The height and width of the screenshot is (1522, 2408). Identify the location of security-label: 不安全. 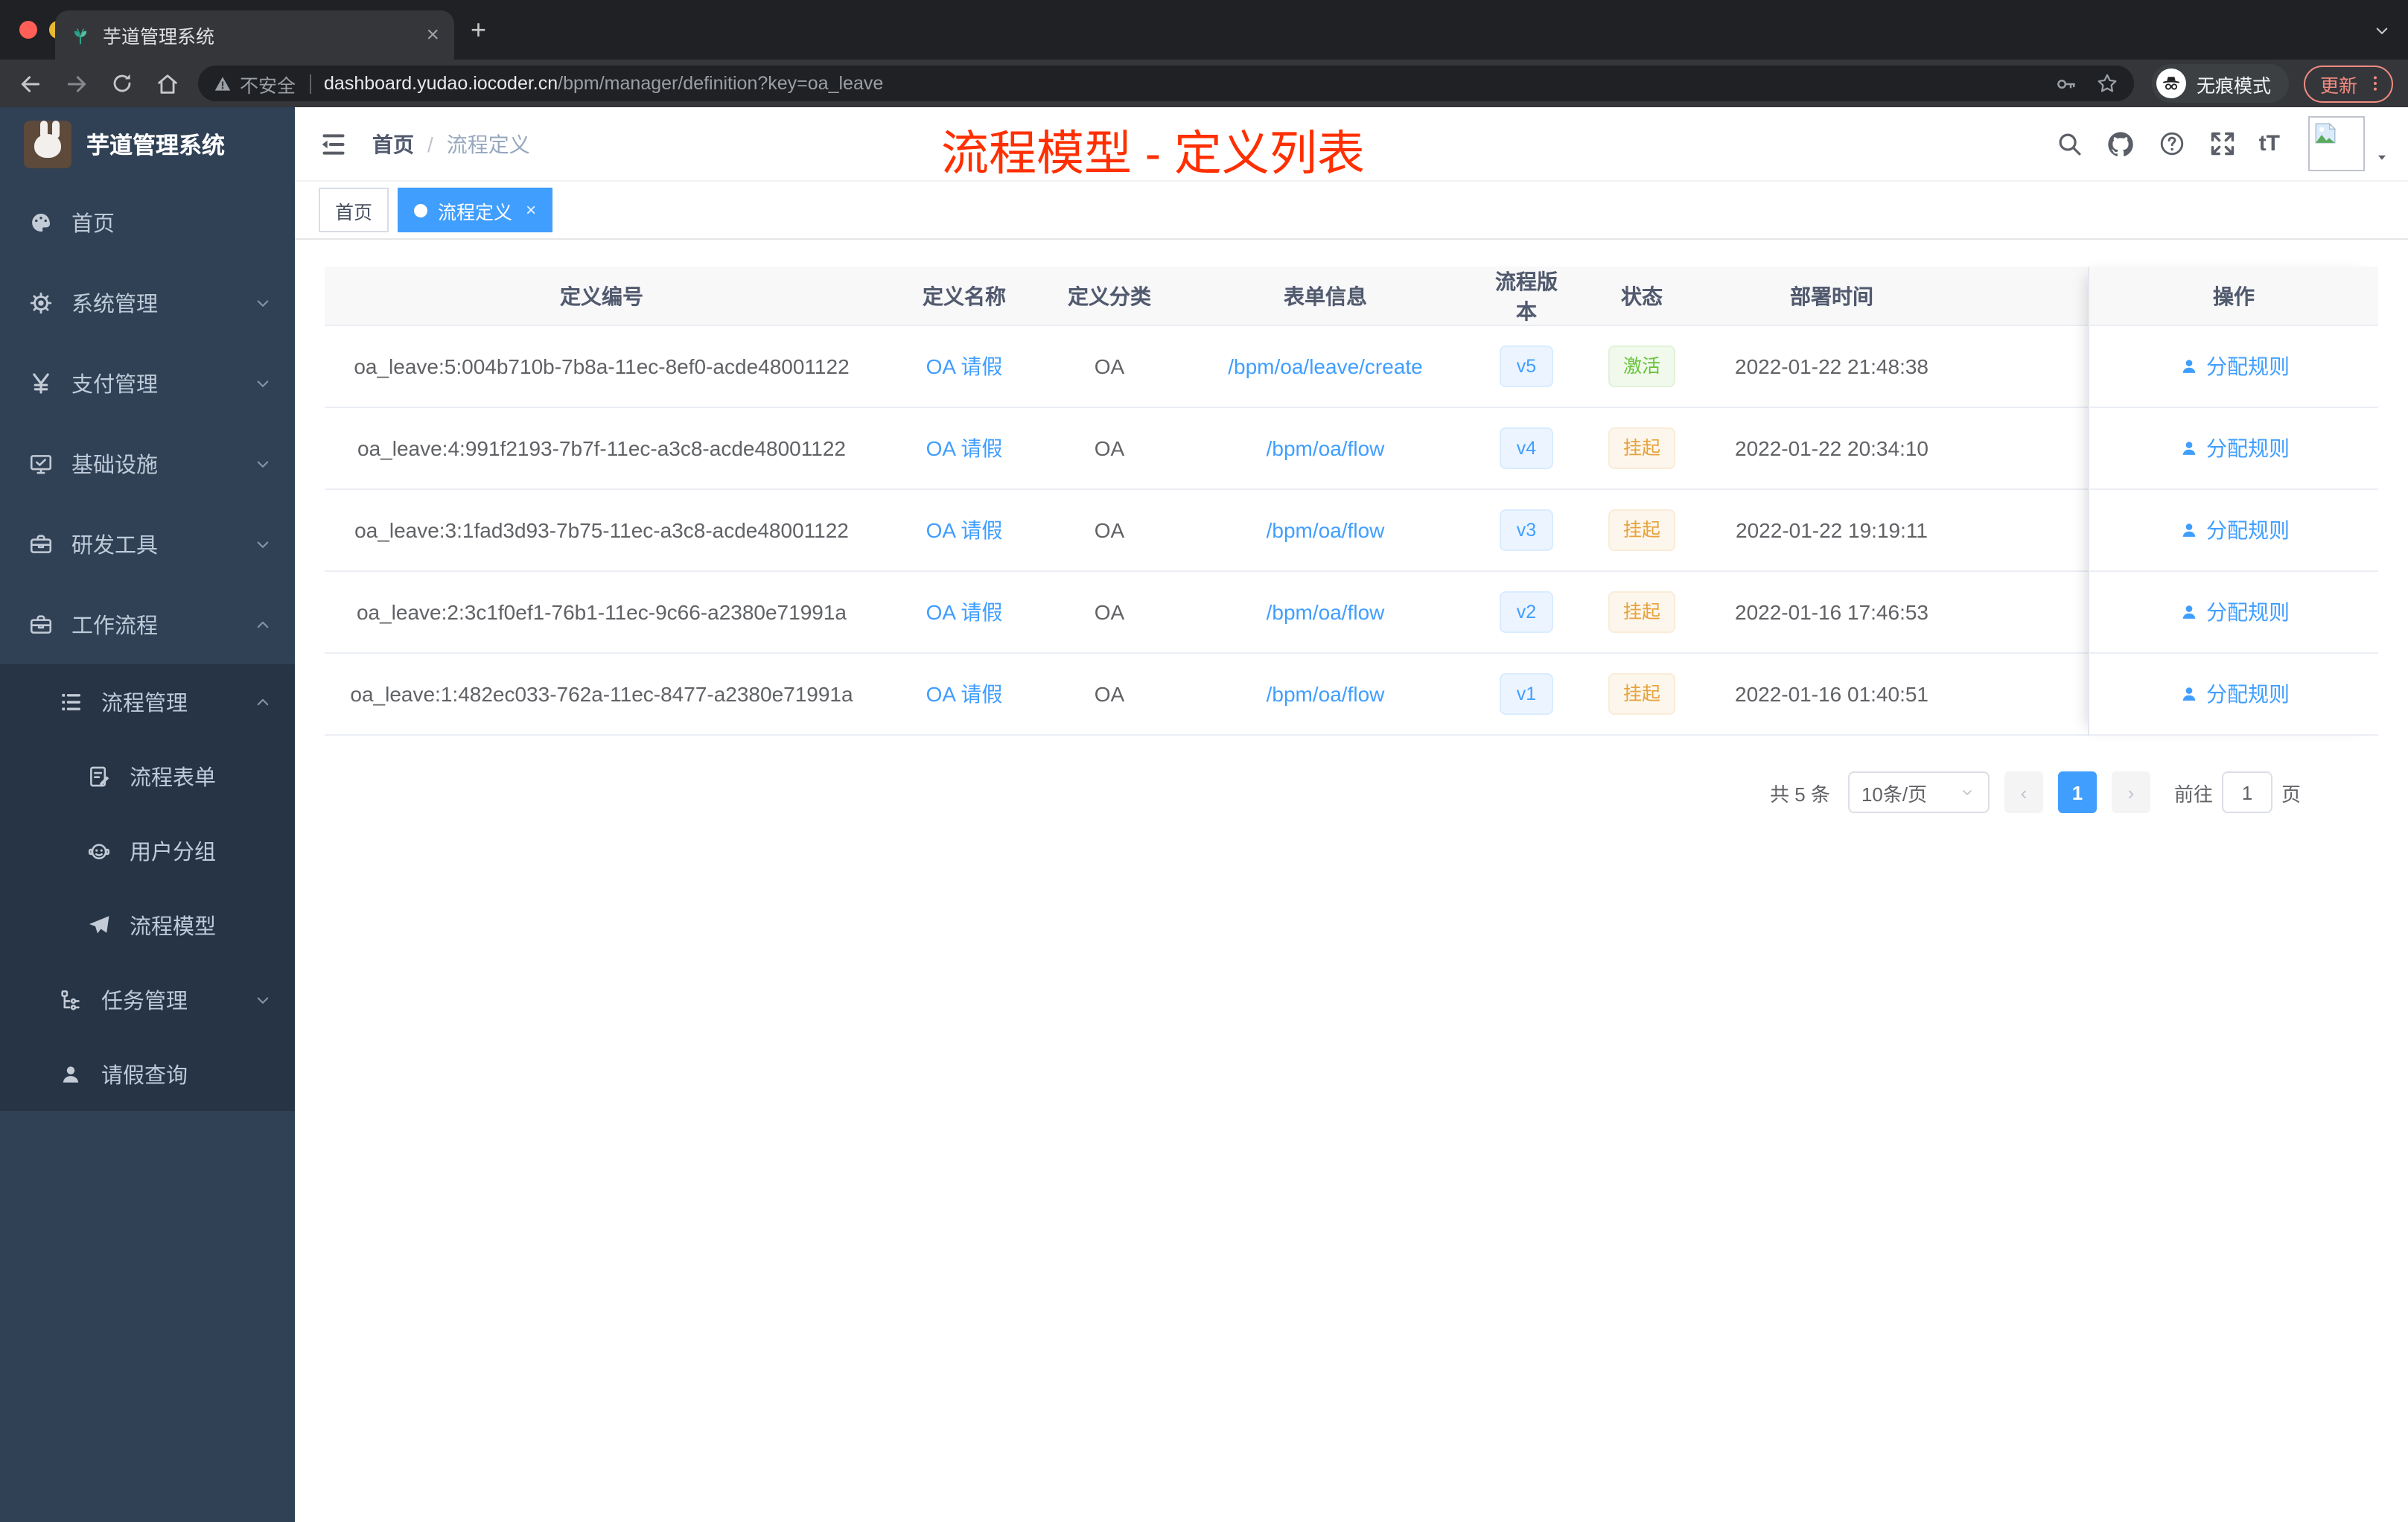
(268, 85).